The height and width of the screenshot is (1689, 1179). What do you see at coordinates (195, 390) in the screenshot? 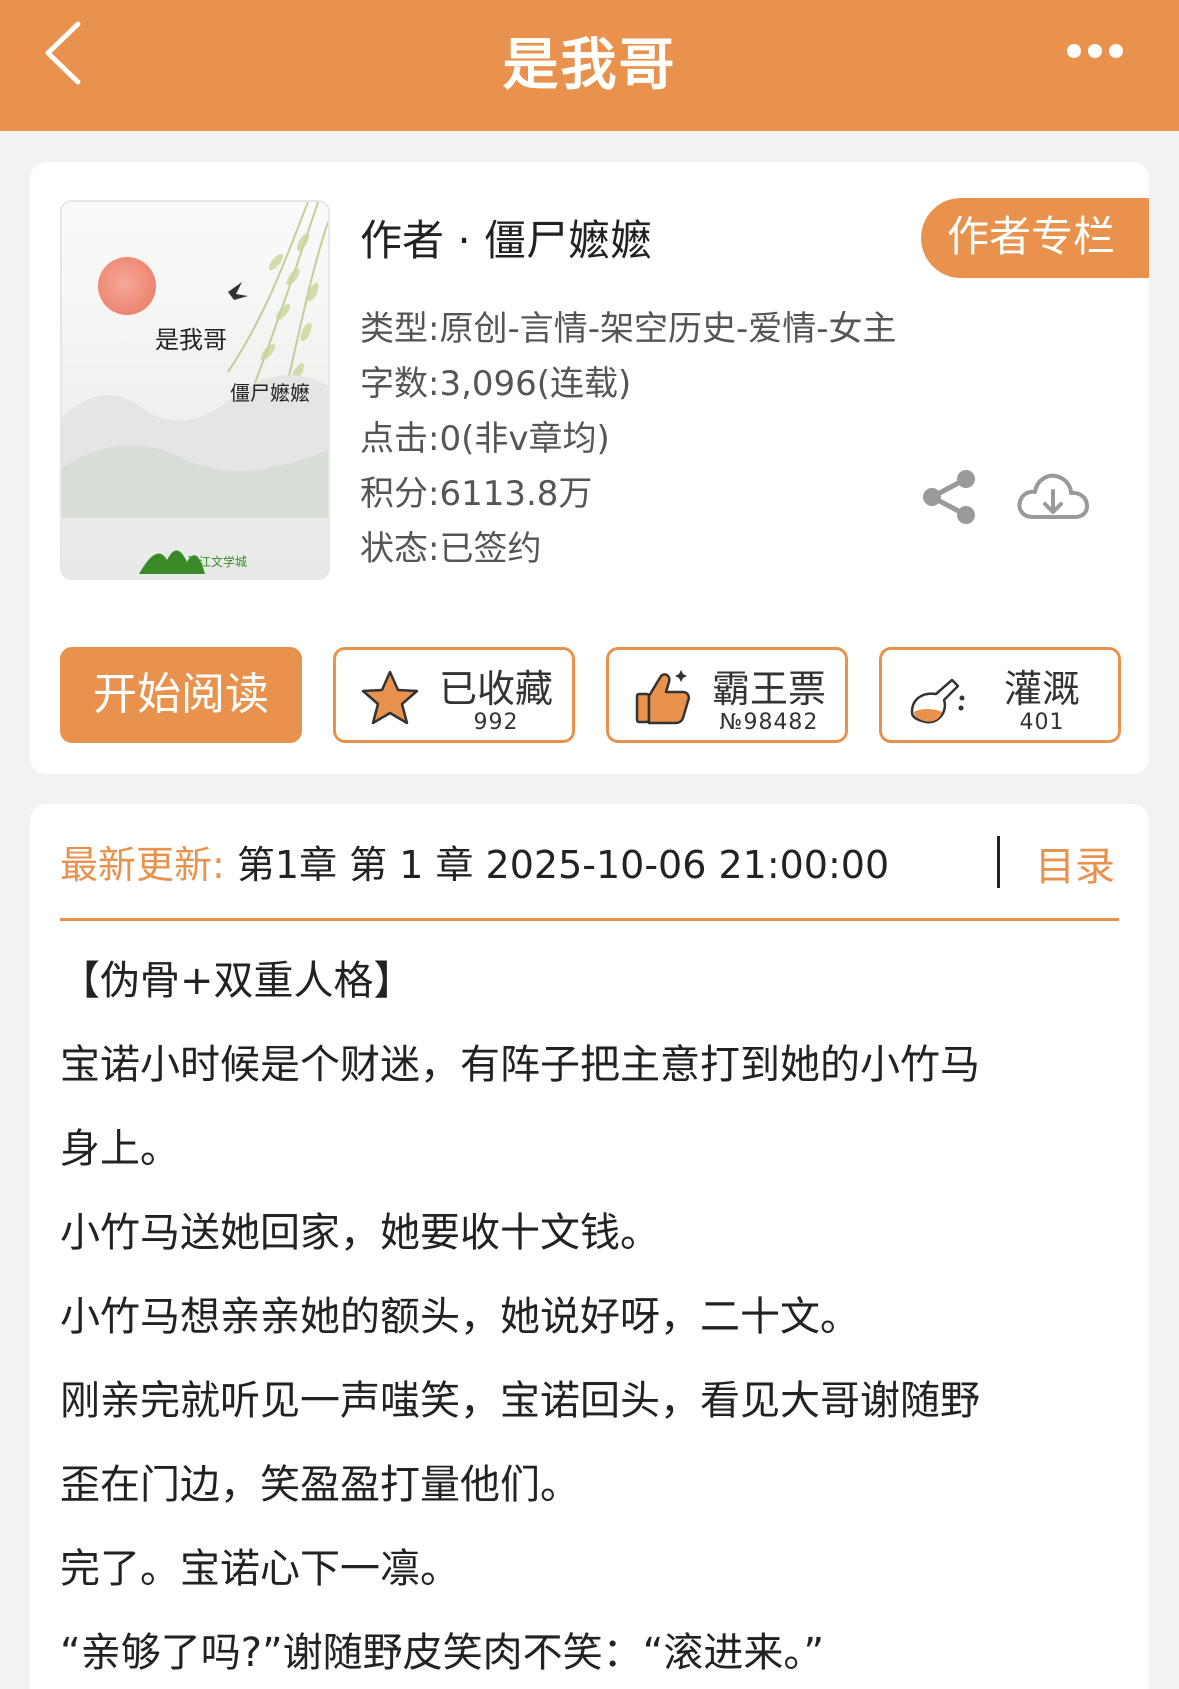
I see `book-cover: 是我哥 僵尸嬷嬷 晋江文学城` at bounding box center [195, 390].